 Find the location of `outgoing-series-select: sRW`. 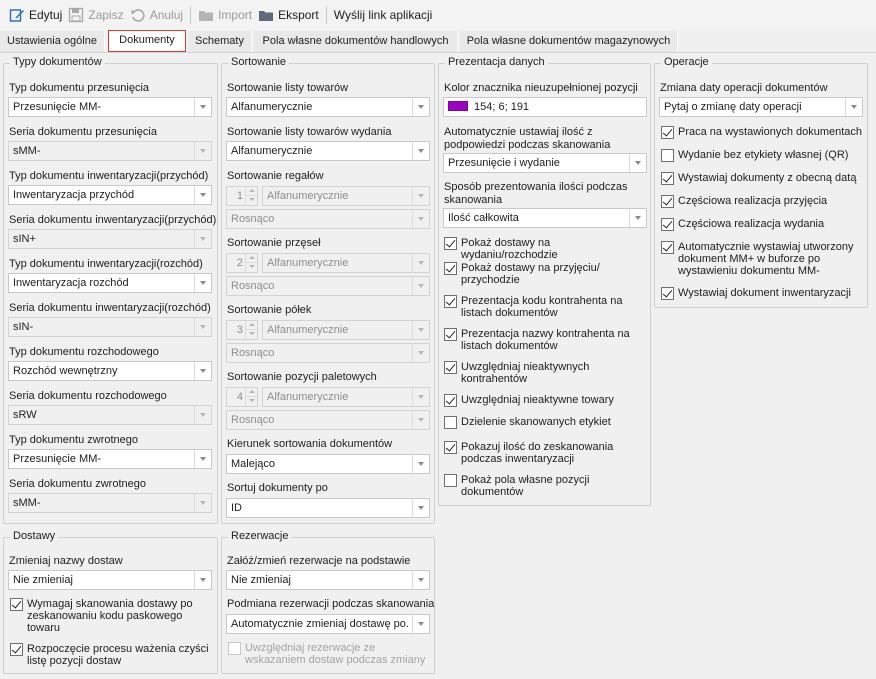

outgoing-series-select: sRW is located at coordinates (110, 415).